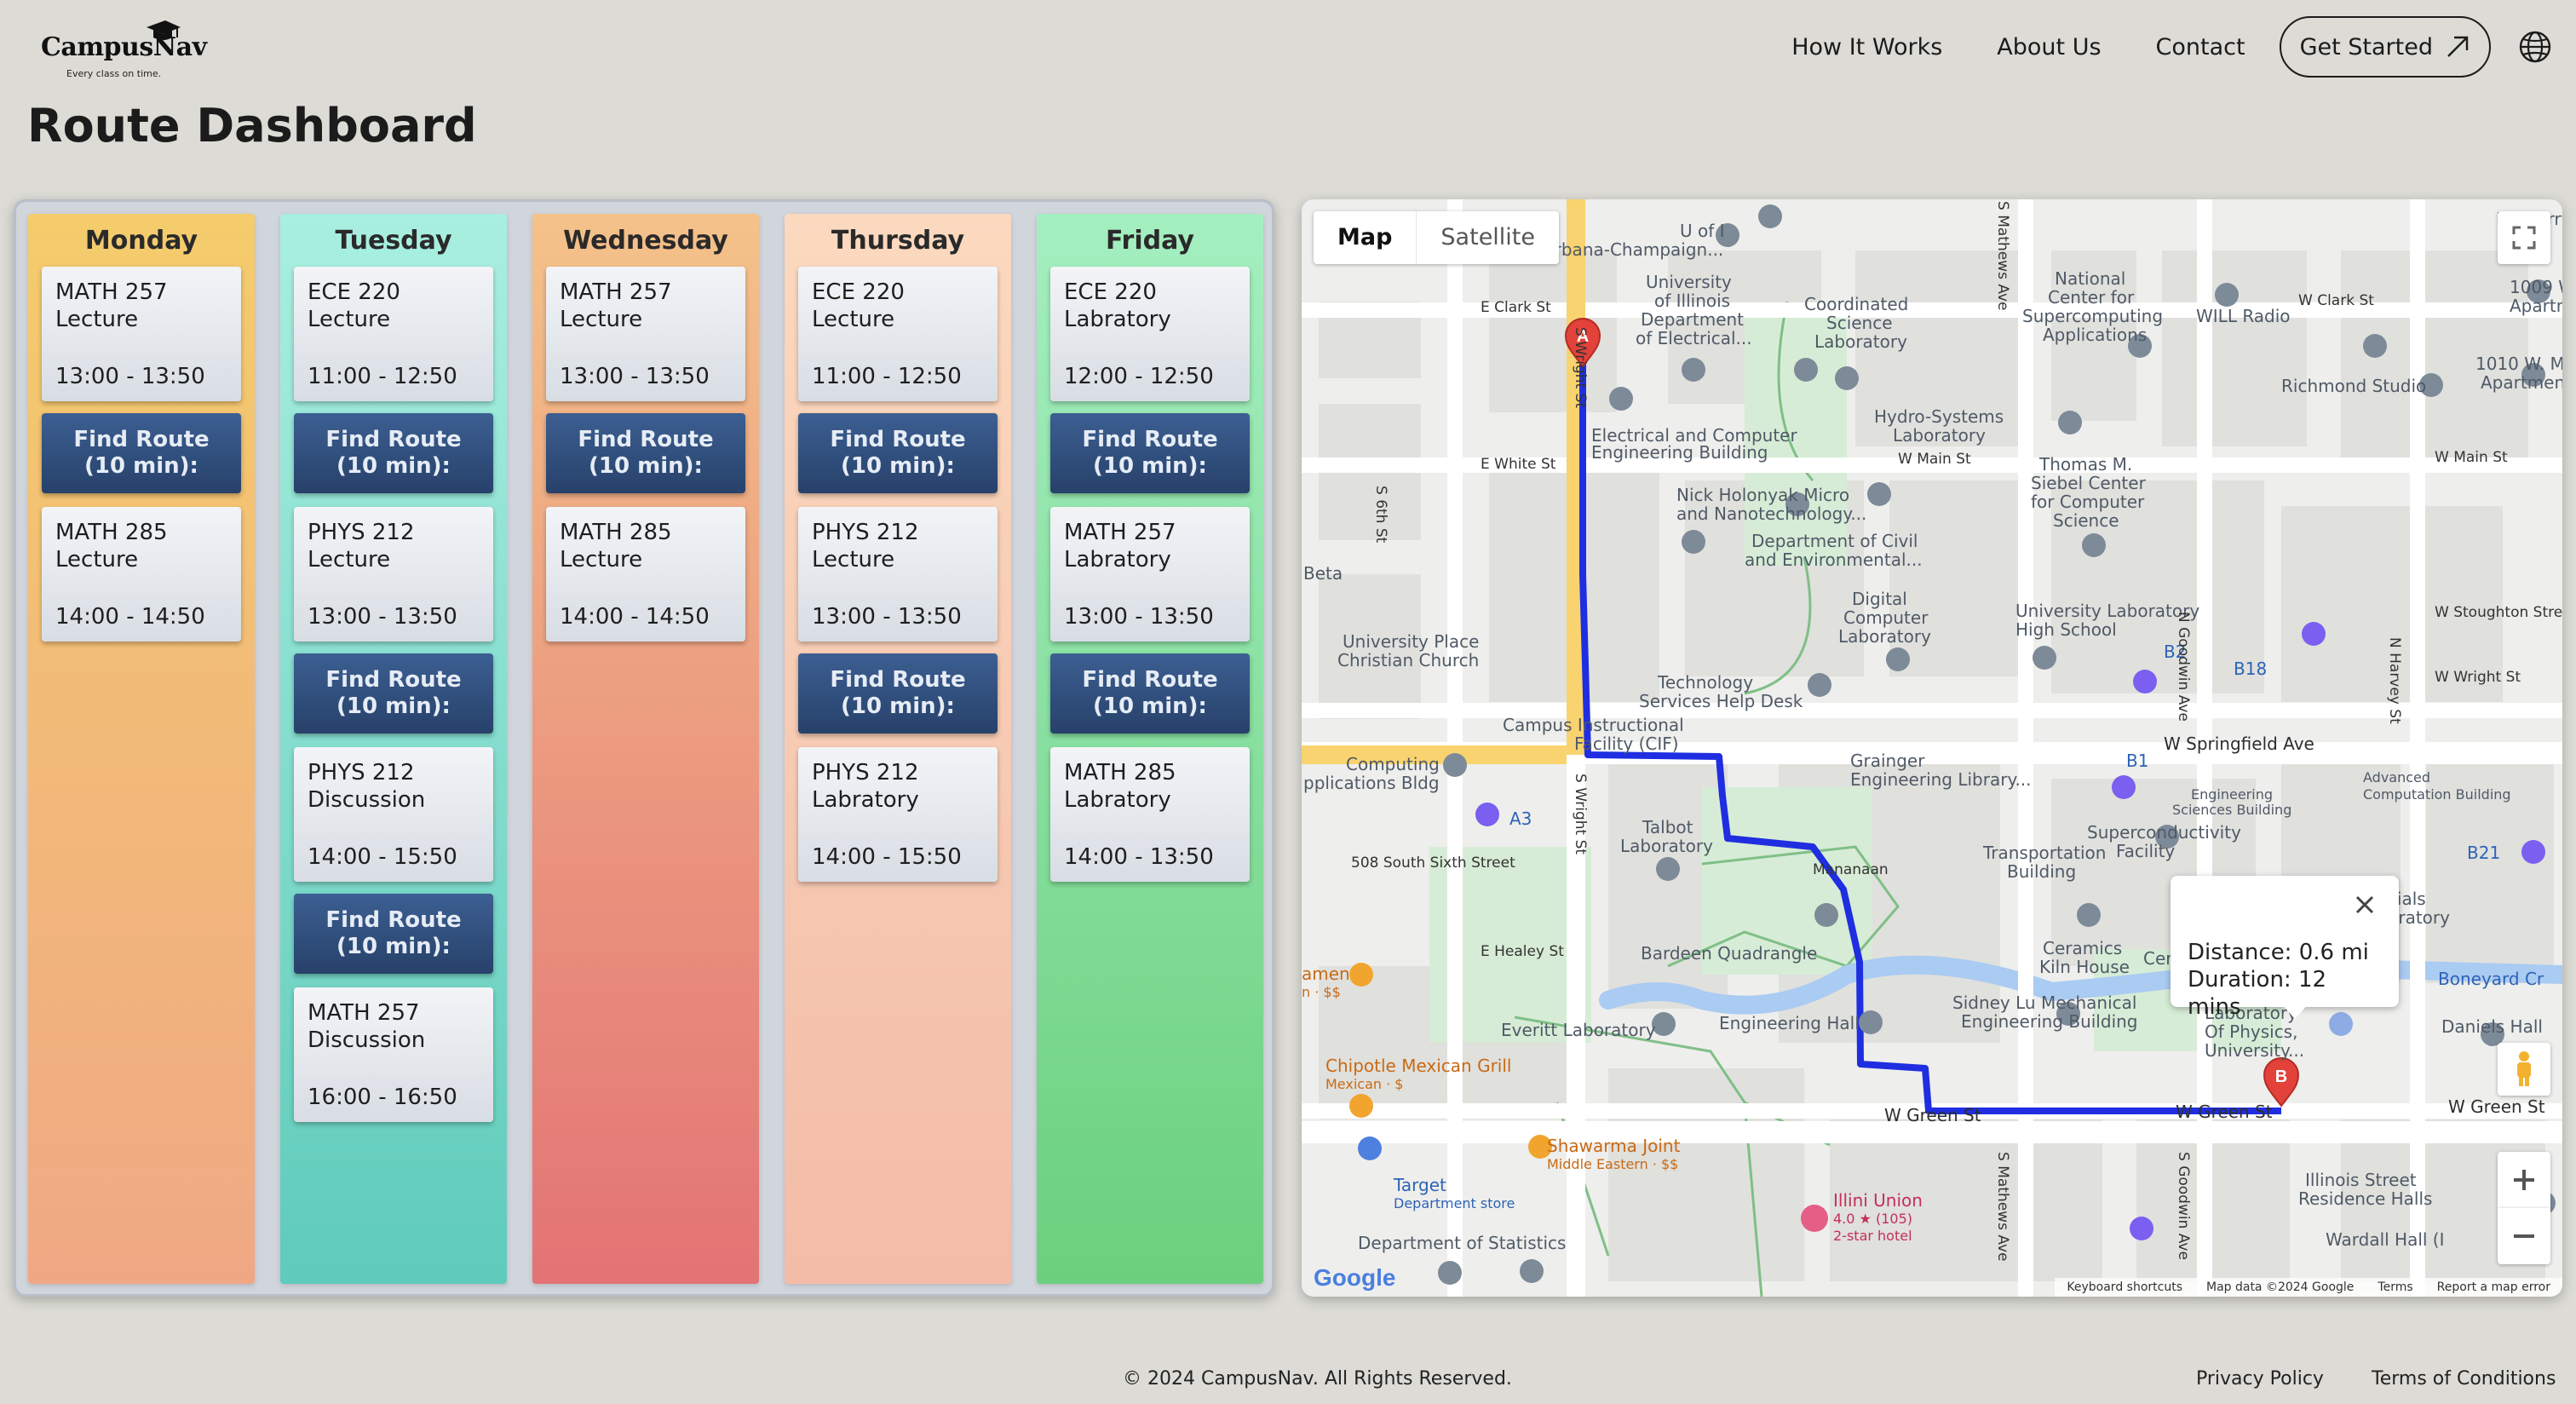 This screenshot has height=1404, width=2576. I want to click on minus-icon, so click(2524, 1236).